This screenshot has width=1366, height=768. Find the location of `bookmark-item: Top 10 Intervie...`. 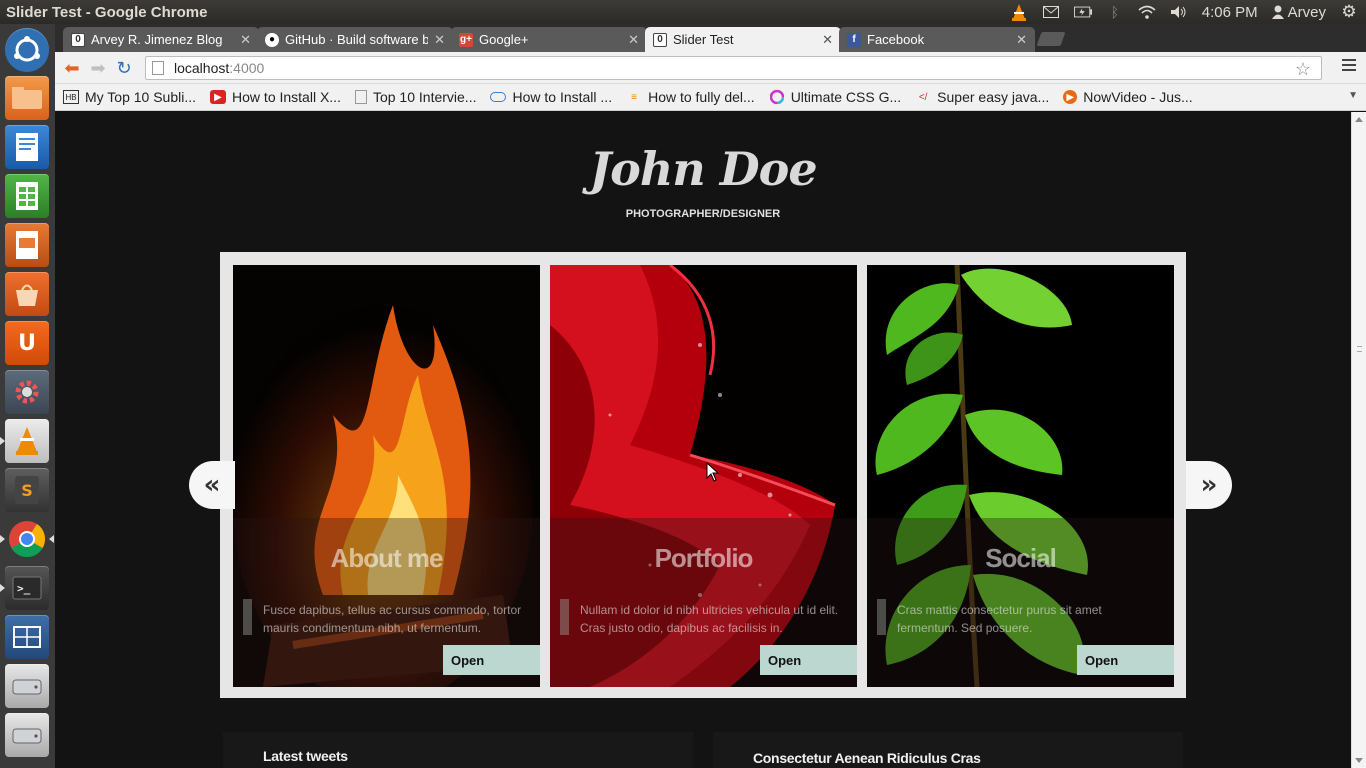

bookmark-item: Top 10 Intervie... is located at coordinates (415, 97).